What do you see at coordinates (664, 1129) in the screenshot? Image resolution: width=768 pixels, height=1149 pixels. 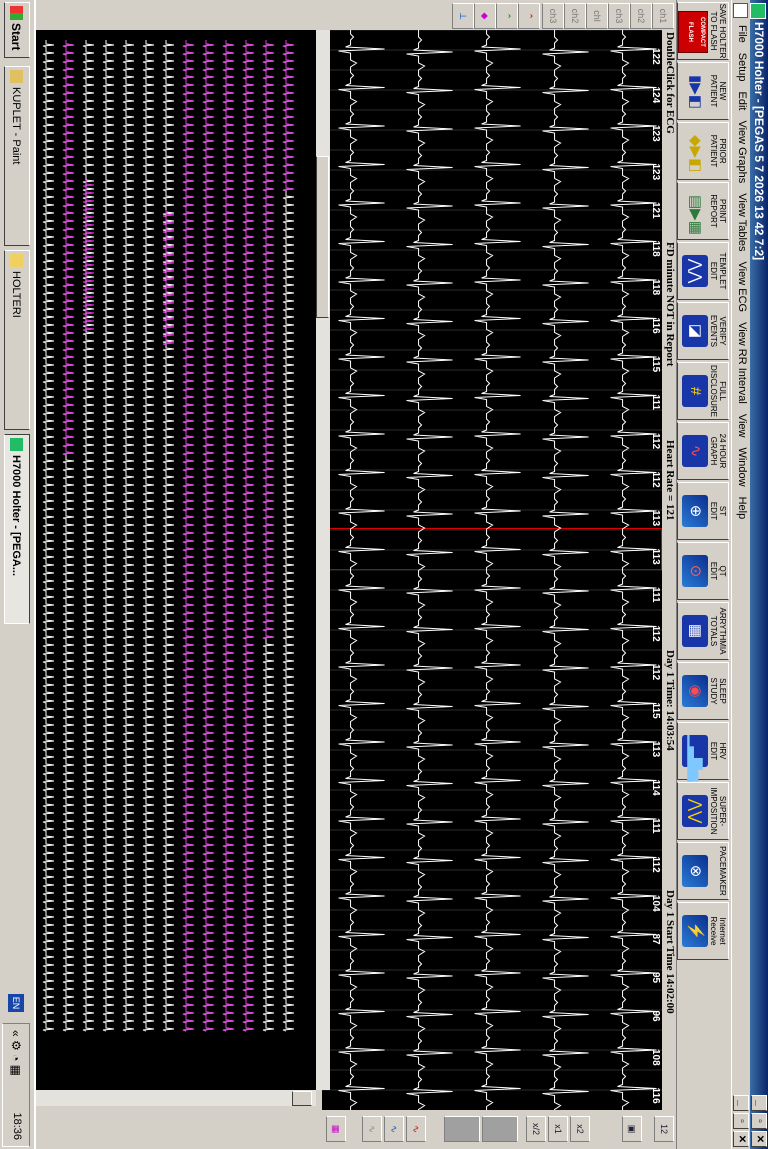 I see `leads-12-button: 12` at bounding box center [664, 1129].